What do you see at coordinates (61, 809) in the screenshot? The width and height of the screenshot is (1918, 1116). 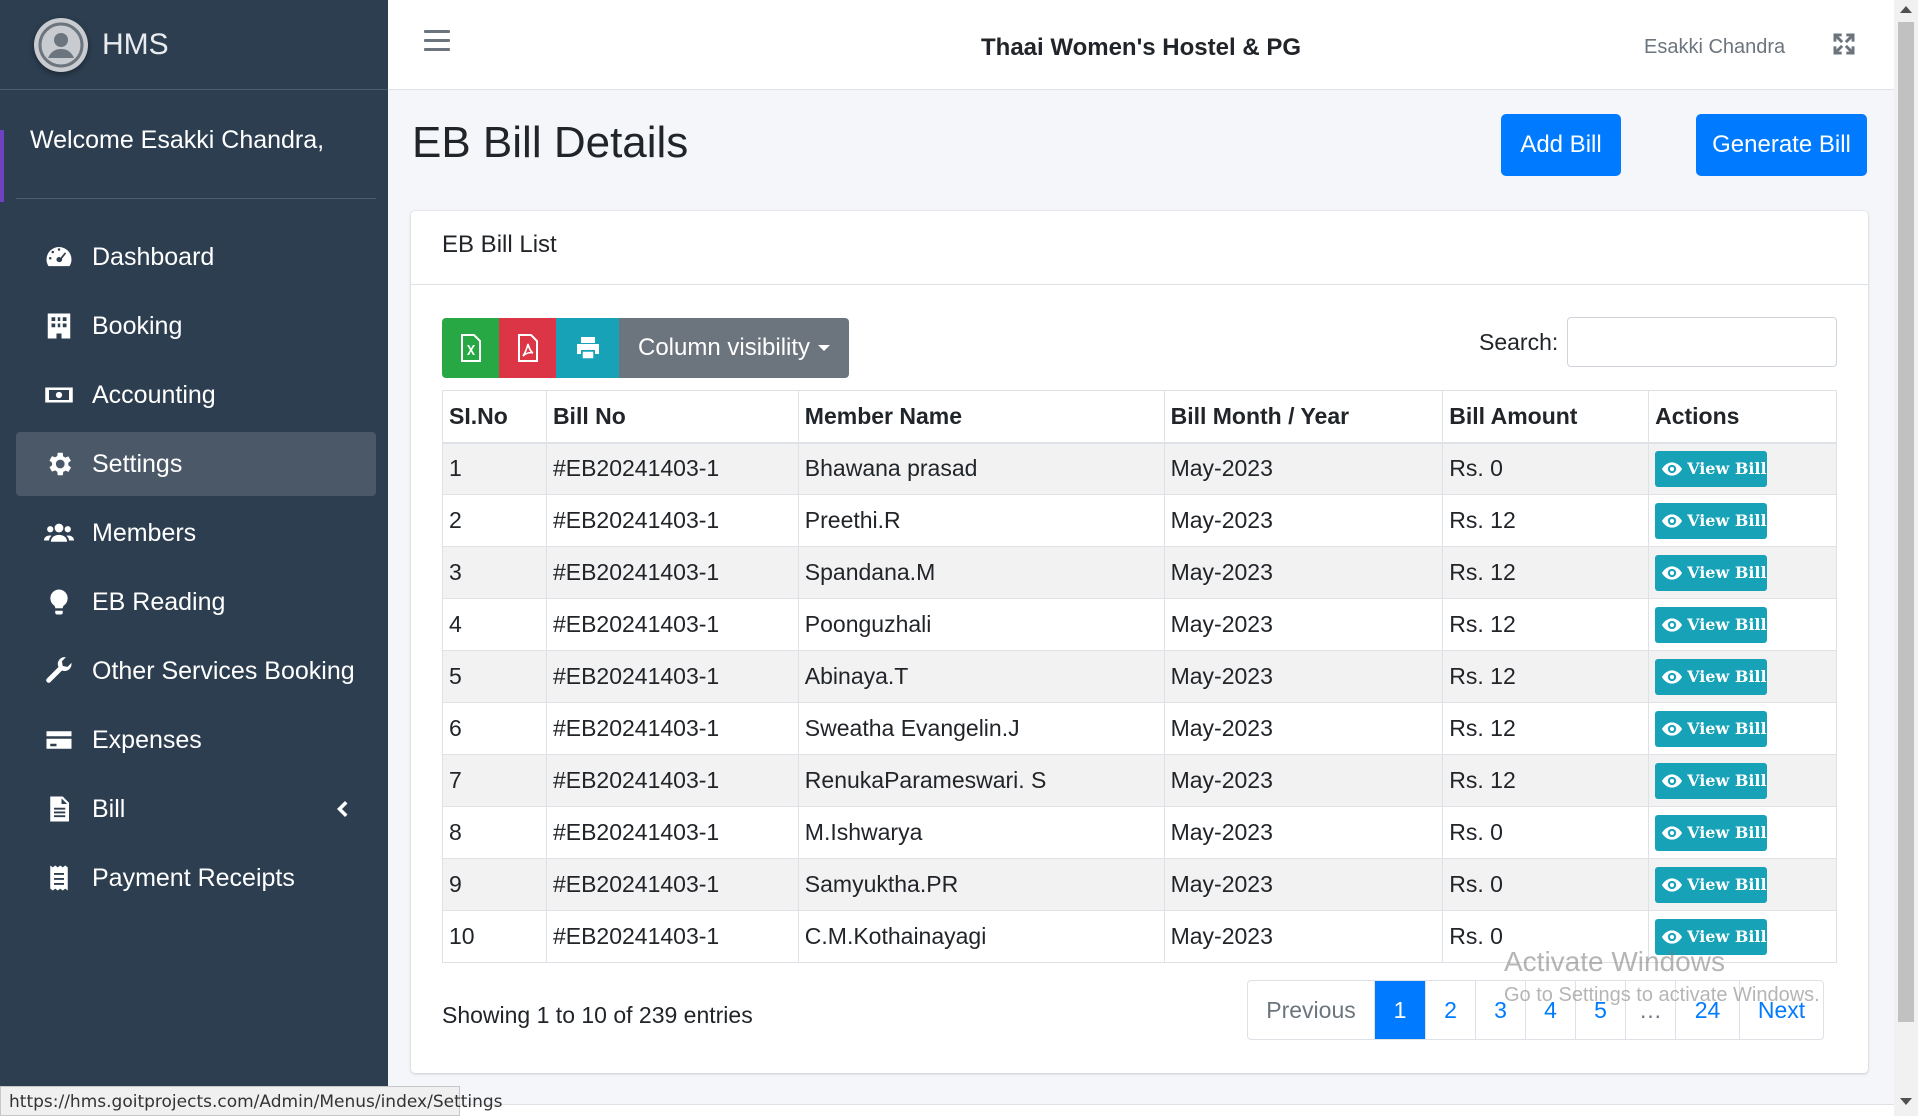 I see `file-icon` at bounding box center [61, 809].